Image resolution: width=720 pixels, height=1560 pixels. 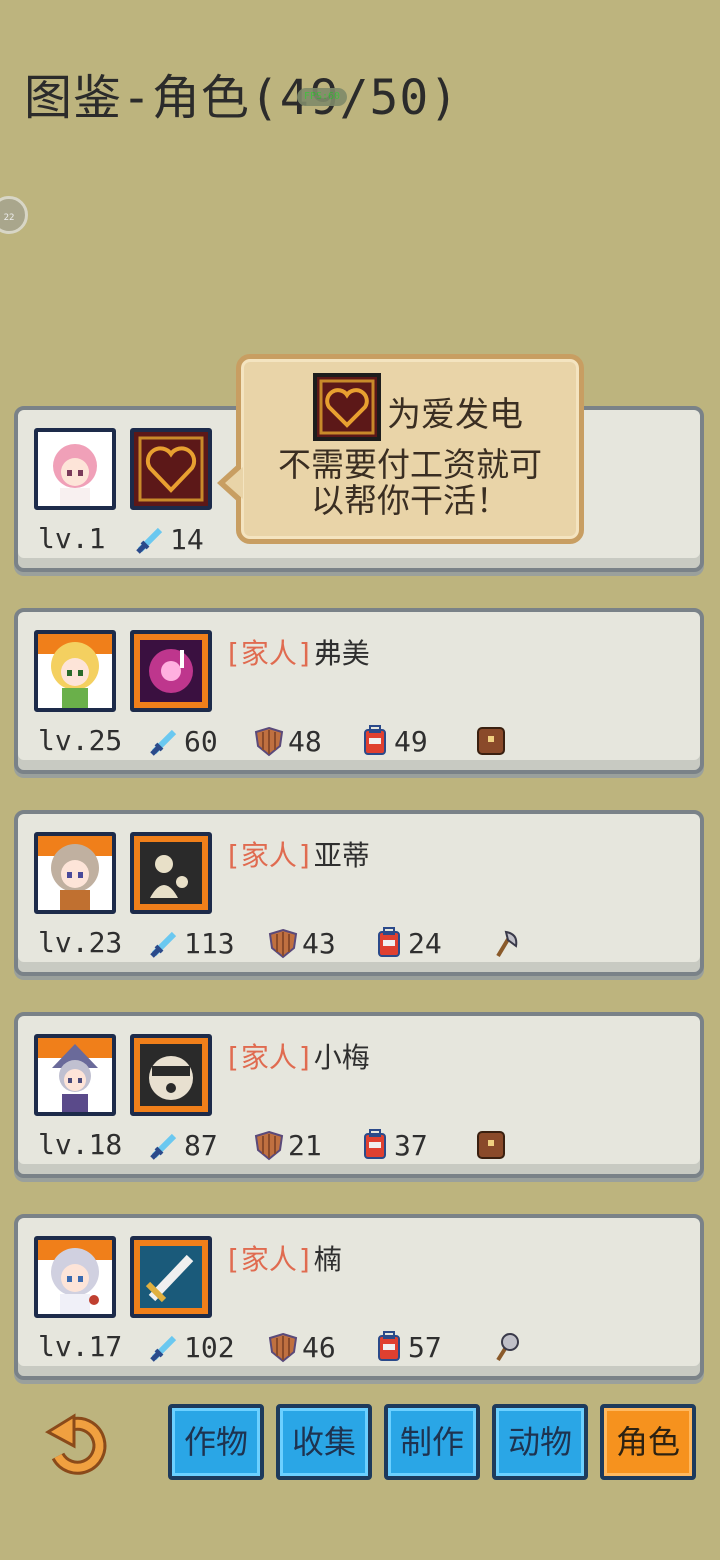 What do you see at coordinates (393, 1145) in the screenshot?
I see `backpack-stat: 37` at bounding box center [393, 1145].